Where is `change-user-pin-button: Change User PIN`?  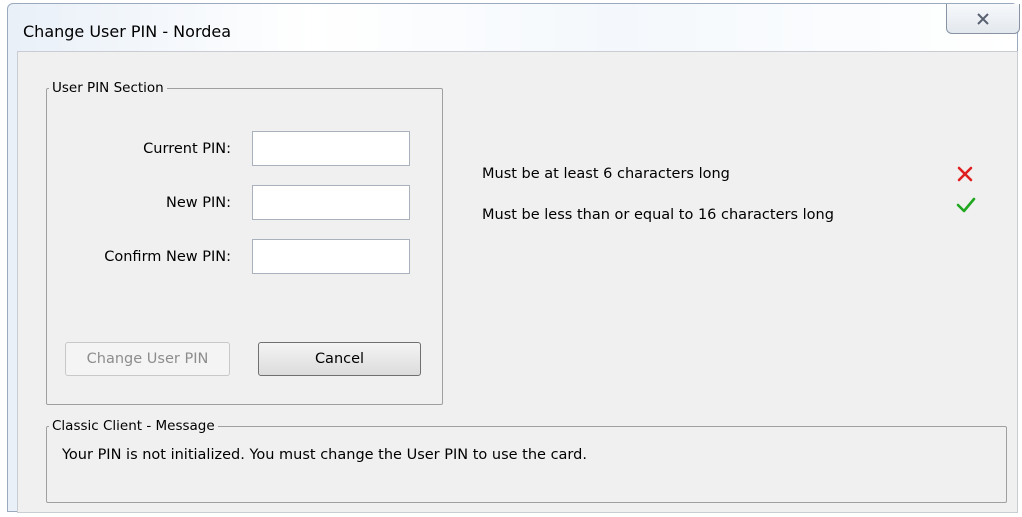
change-user-pin-button: Change User PIN is located at coordinates (147, 359).